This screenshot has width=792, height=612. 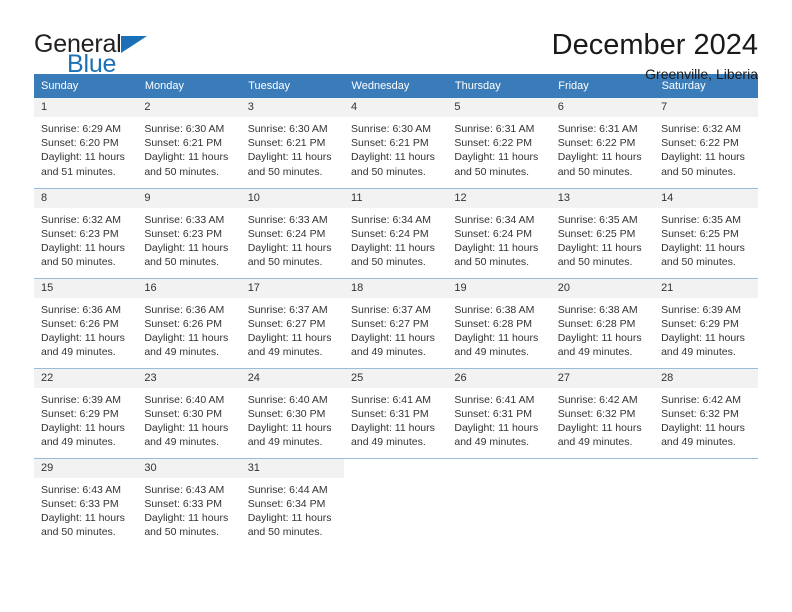 What do you see at coordinates (706, 107) in the screenshot?
I see `day-number: 7` at bounding box center [706, 107].